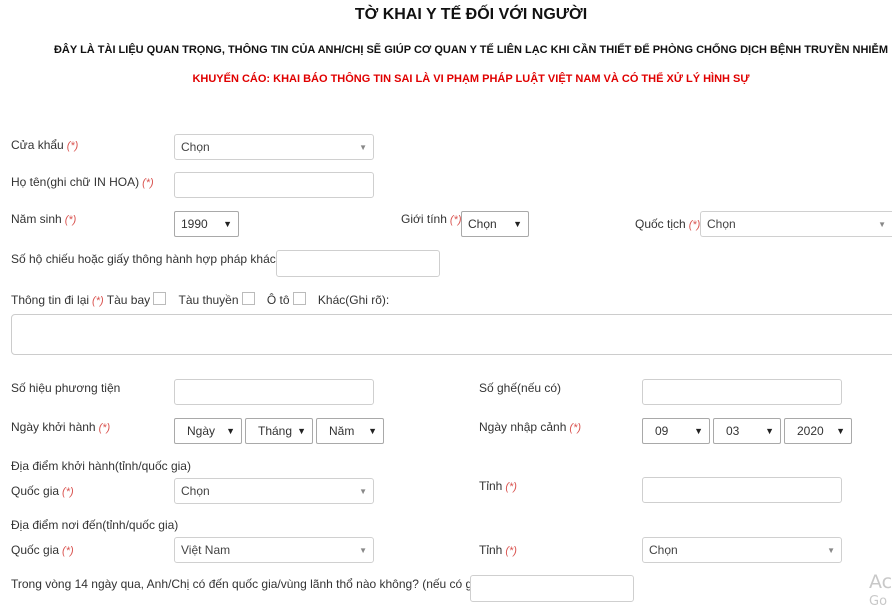  Describe the element at coordinates (742, 392) in the screenshot. I see `seat-number-input` at that location.